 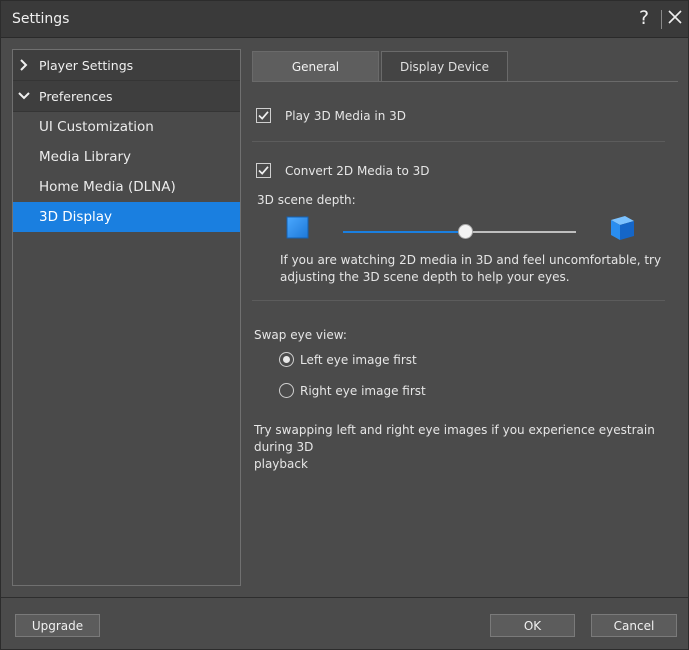 What do you see at coordinates (357, 170) in the screenshot?
I see `convert-2d-label: Convert 2D Media to 3D` at bounding box center [357, 170].